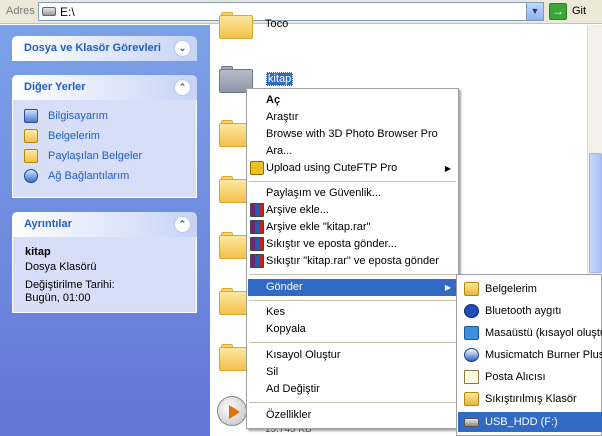 This screenshot has height=436, width=602. What do you see at coordinates (471, 399) in the screenshot?
I see `compressed-folder-icon` at bounding box center [471, 399].